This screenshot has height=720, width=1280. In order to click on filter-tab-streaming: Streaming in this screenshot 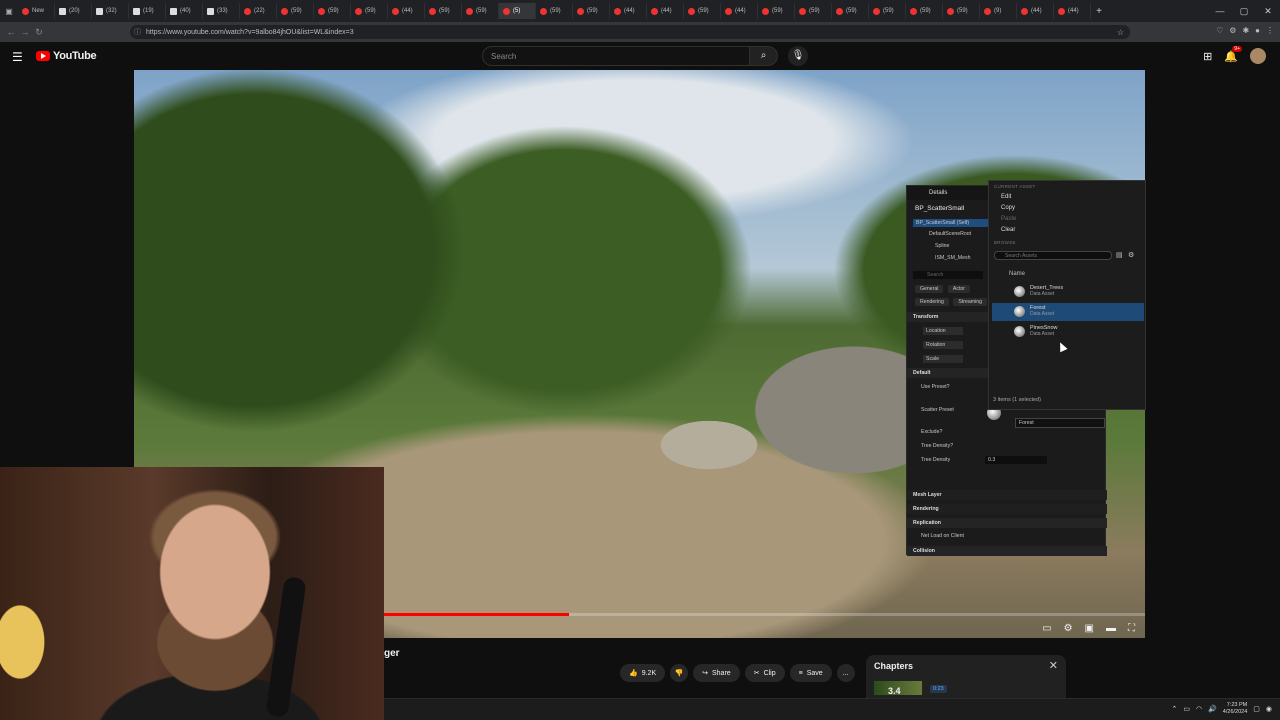, I will do `click(970, 302)`.